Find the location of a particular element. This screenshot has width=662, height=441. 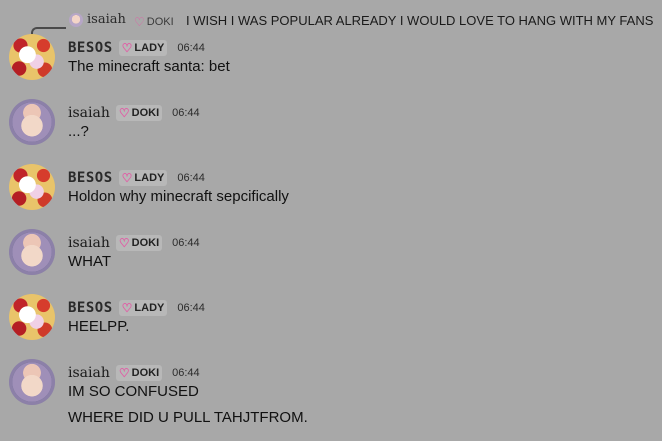

reply-role-badge: ♡ DOKI is located at coordinates (154, 22).